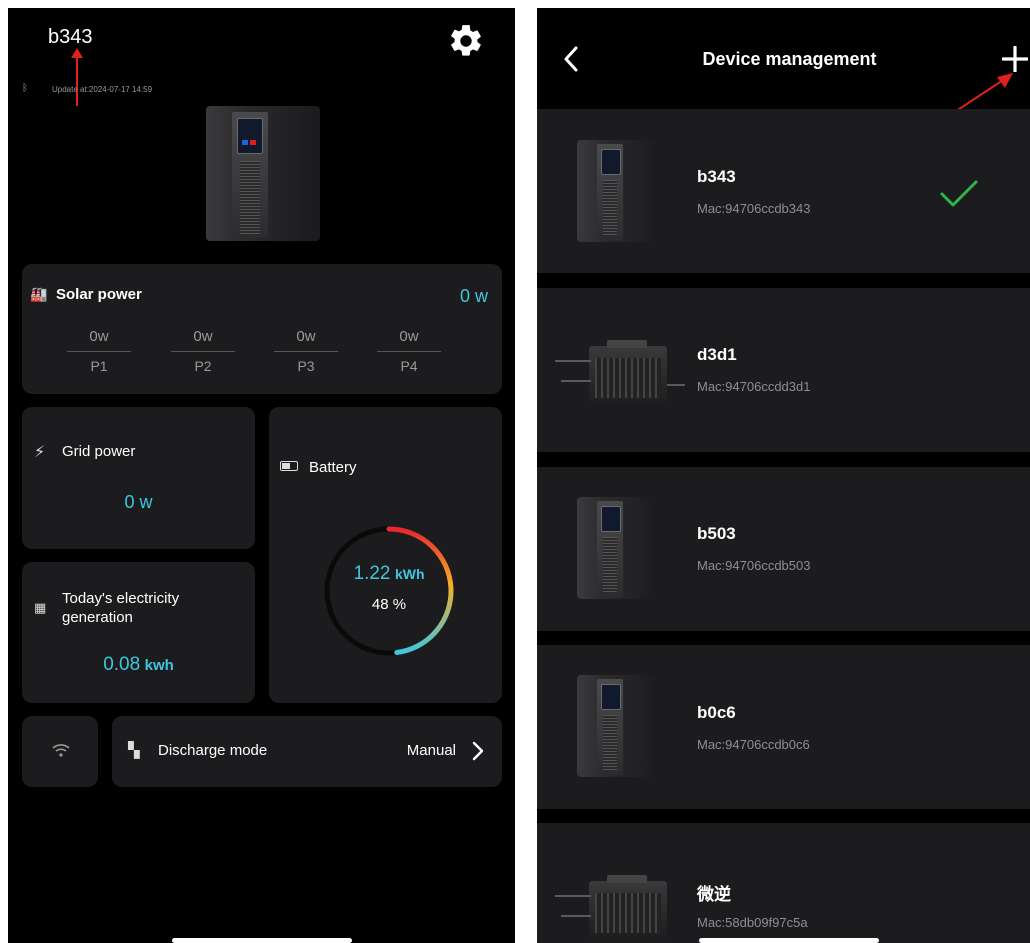  I want to click on battery-card: Battery 1.22 kWh 48 %, so click(385, 555).